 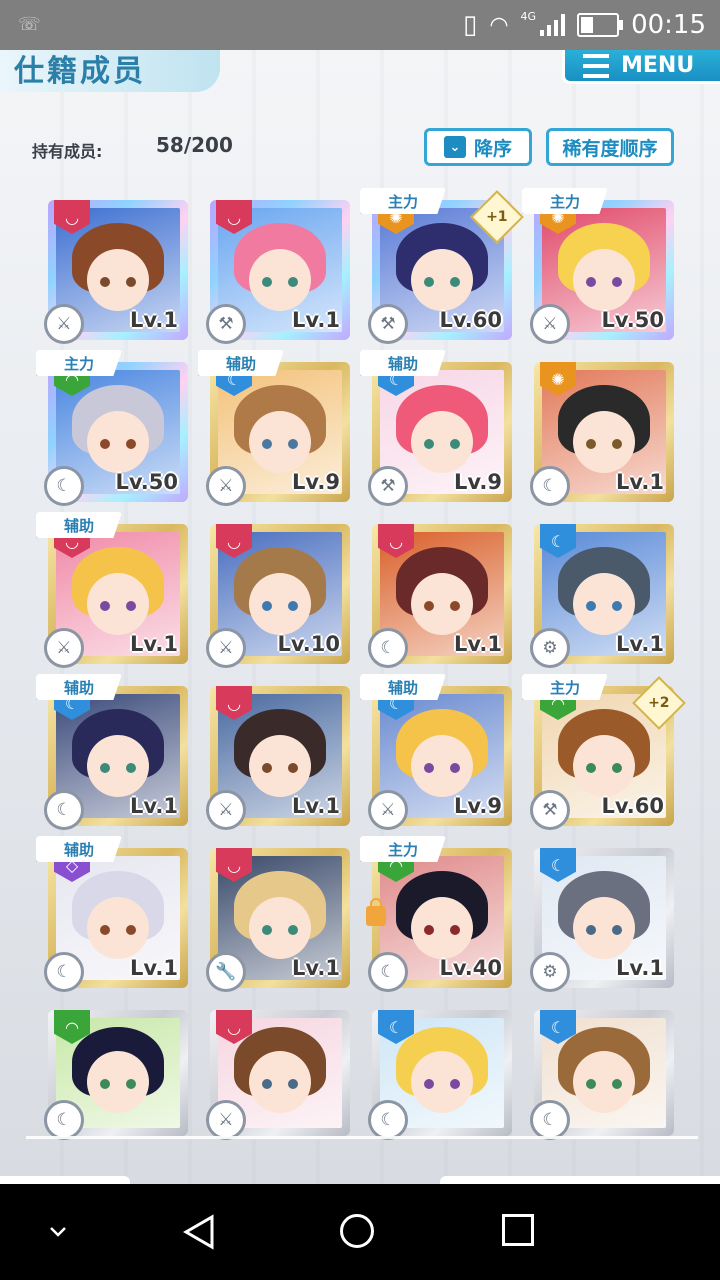 What do you see at coordinates (658, 65) in the screenshot?
I see `menu-label: MENU` at bounding box center [658, 65].